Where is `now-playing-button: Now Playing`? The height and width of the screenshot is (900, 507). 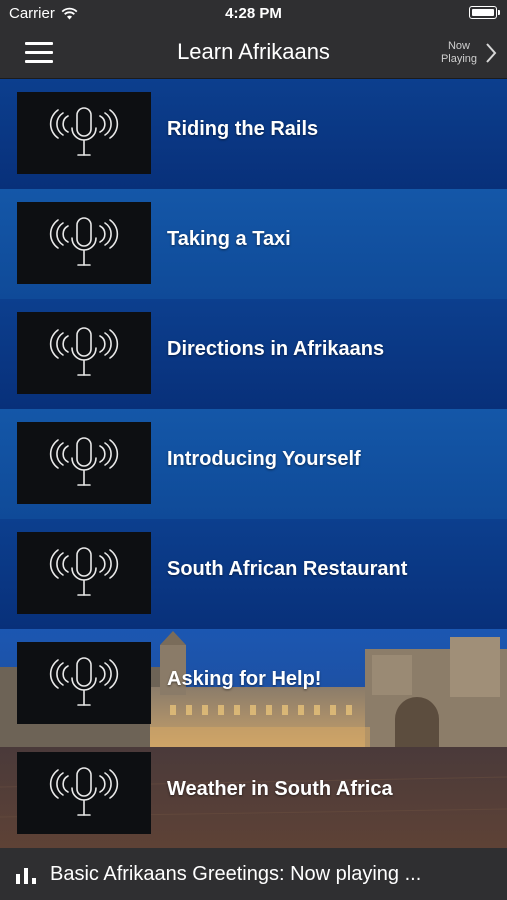
now-playing-button: Now Playing is located at coordinates (467, 53).